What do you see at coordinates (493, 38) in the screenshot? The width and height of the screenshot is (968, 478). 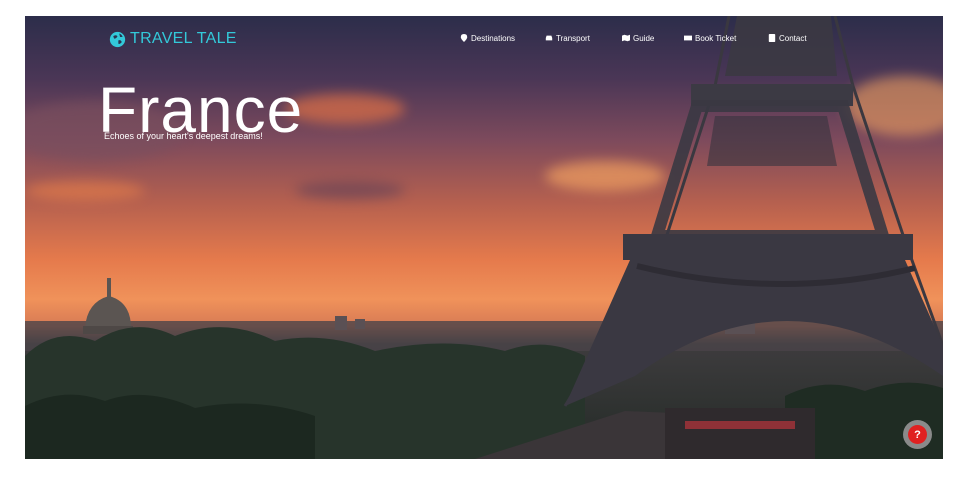 I see `nav-destinations-label: Destinations` at bounding box center [493, 38].